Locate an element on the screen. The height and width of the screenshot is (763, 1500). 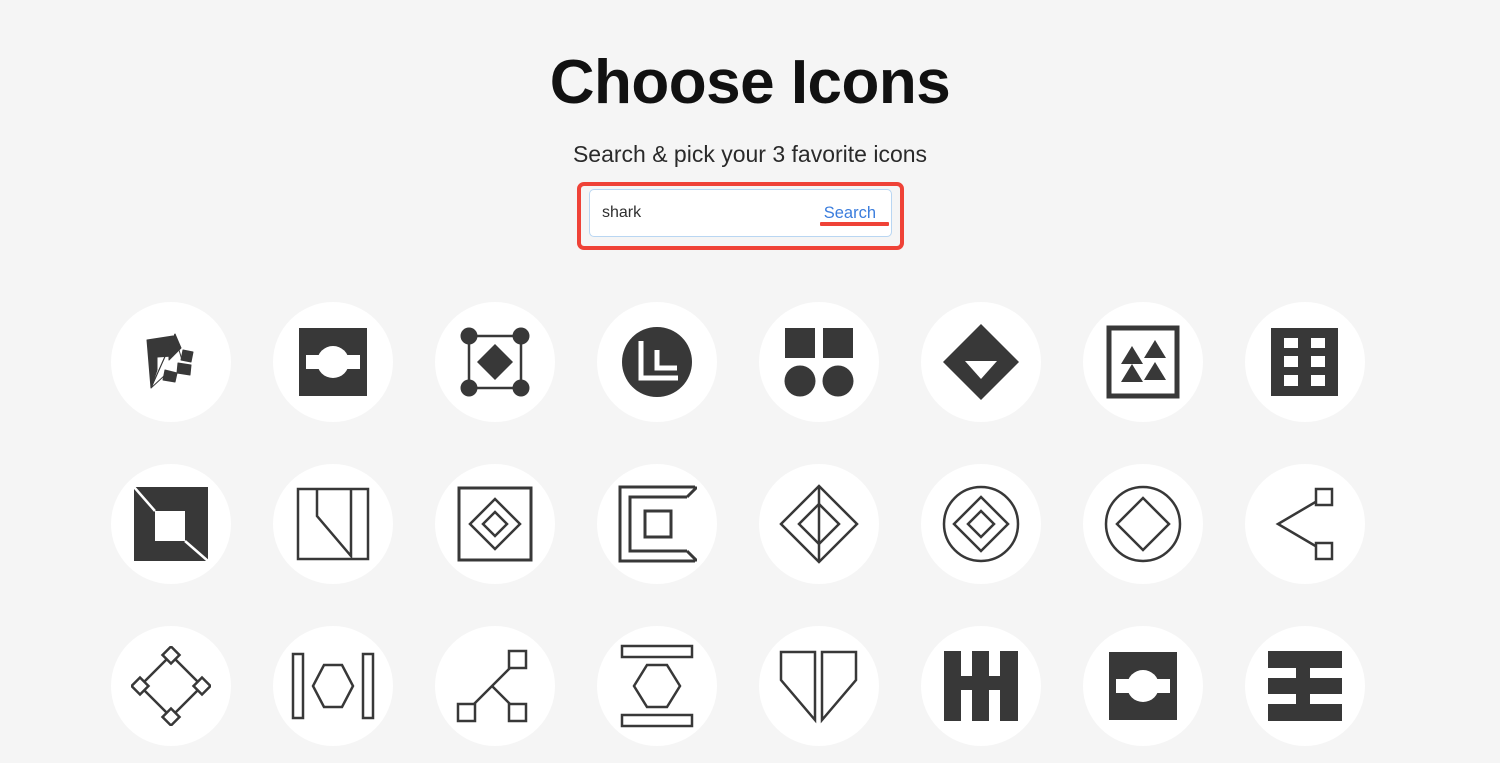
square-circle-band-cutout-icon is located at coordinates (333, 362).